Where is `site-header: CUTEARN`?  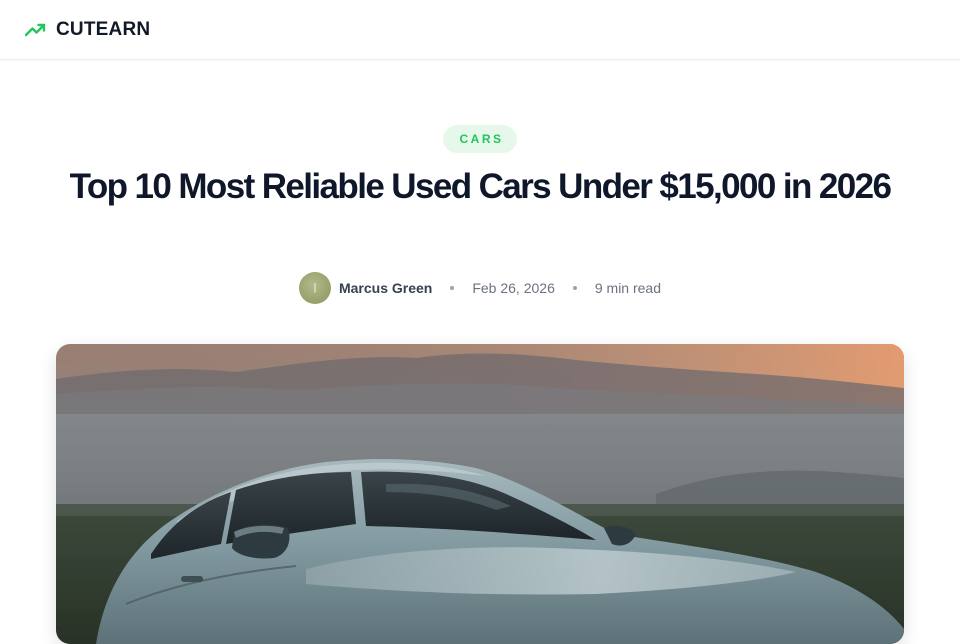
site-header: CUTEARN is located at coordinates (480, 30).